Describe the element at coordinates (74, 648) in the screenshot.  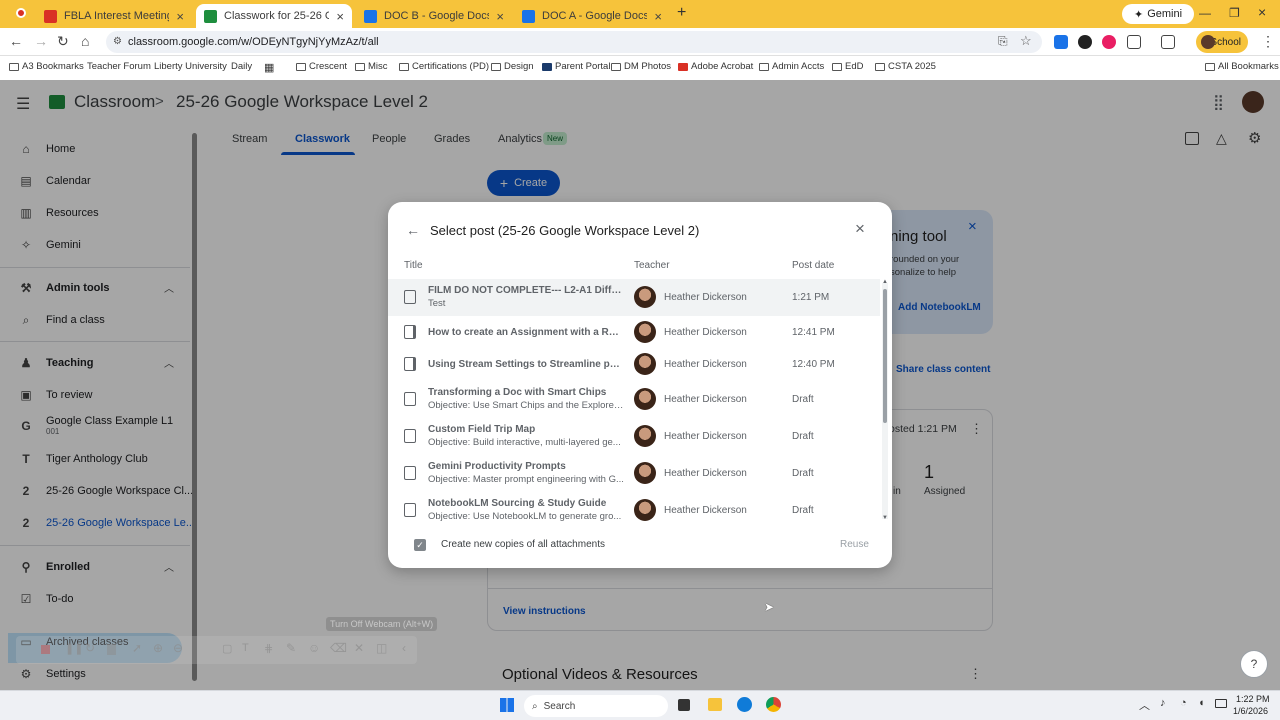
I see `pause-icon: ❚❚` at that location.